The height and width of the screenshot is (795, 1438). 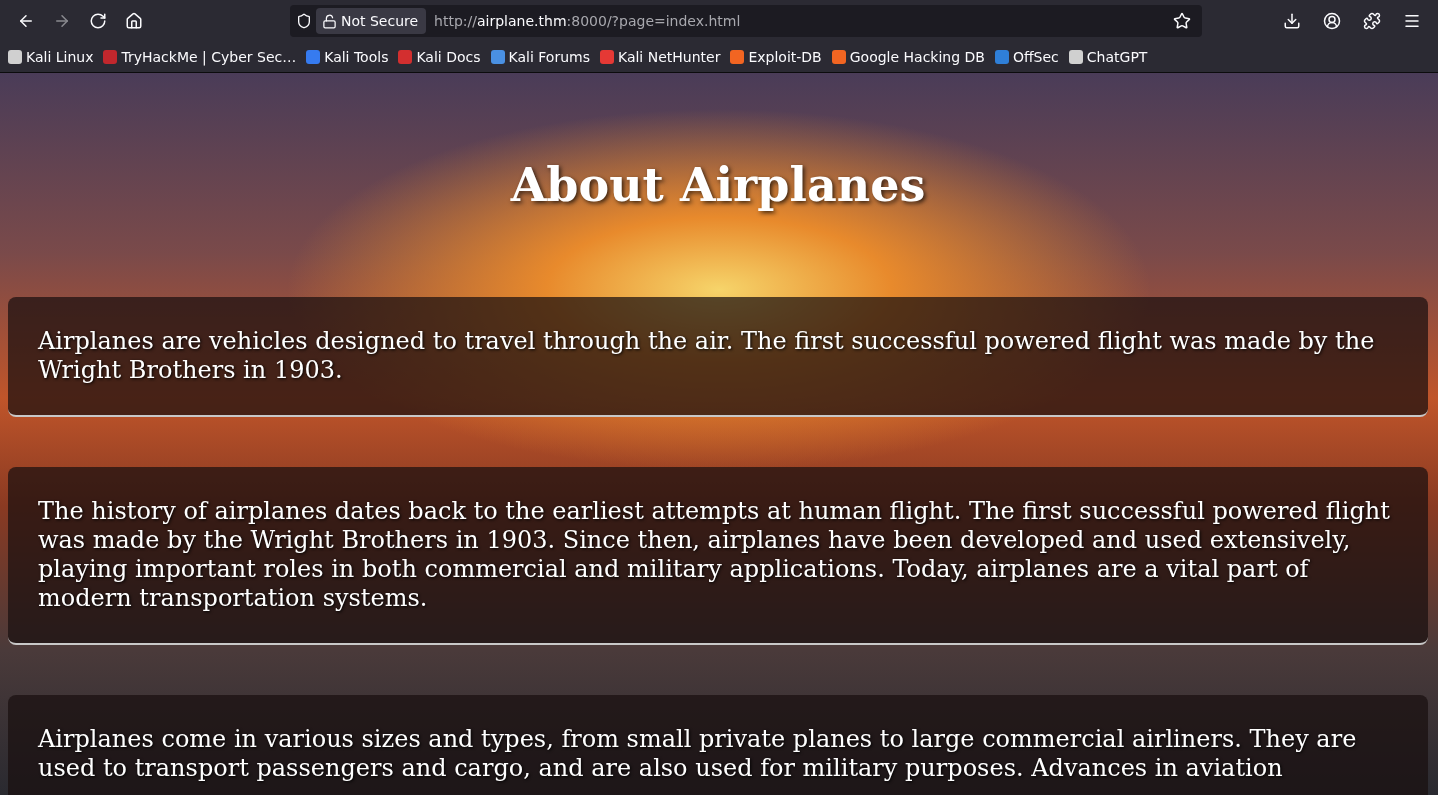 I want to click on menu-icon, so click(x=1412, y=21).